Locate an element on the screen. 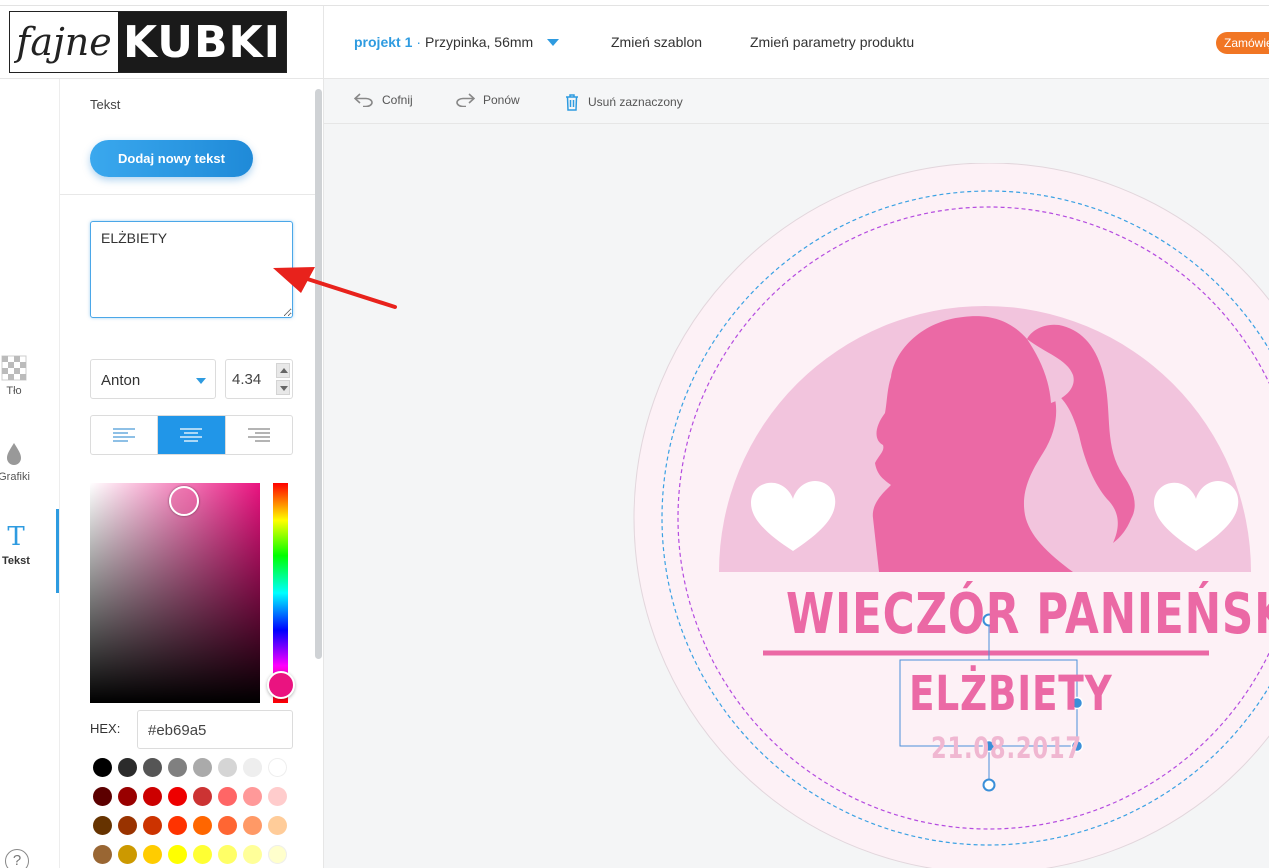 Image resolution: width=1269 pixels, height=868 pixels. font-family-value: Anton is located at coordinates (121, 380).